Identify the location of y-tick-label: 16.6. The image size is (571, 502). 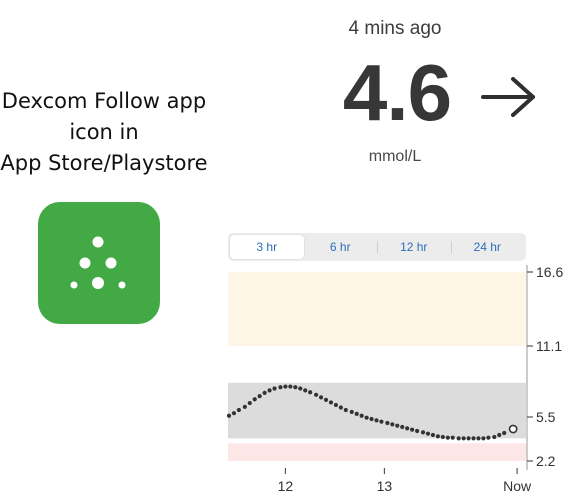
(549, 272).